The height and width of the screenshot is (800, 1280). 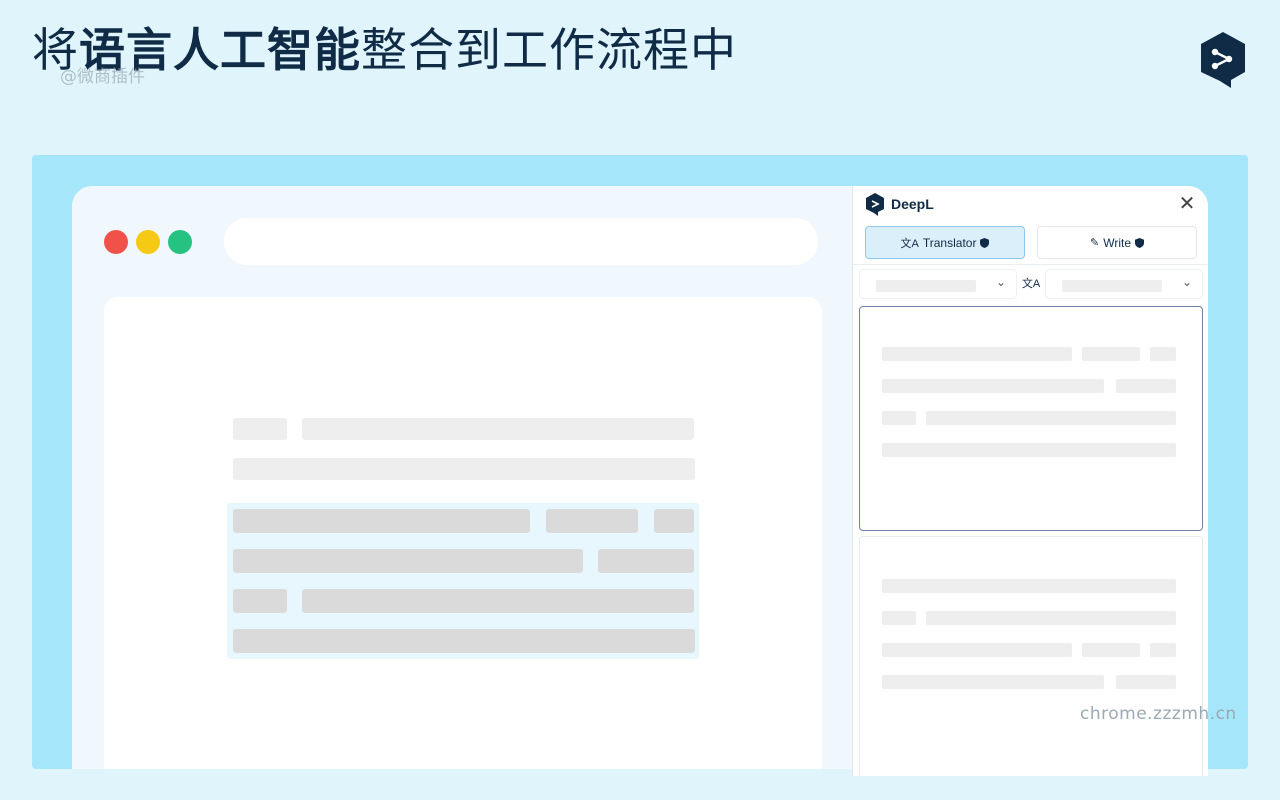 I want to click on translation-output, so click(x=1031, y=656).